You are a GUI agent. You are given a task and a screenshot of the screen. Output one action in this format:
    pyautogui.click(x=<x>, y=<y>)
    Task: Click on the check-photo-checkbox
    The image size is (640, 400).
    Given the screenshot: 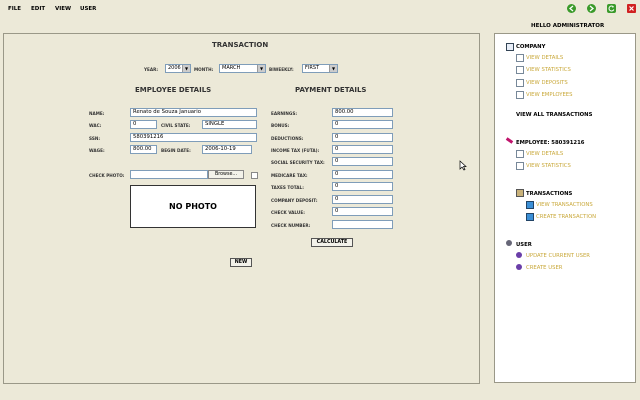 What is the action you would take?
    pyautogui.click(x=254, y=175)
    